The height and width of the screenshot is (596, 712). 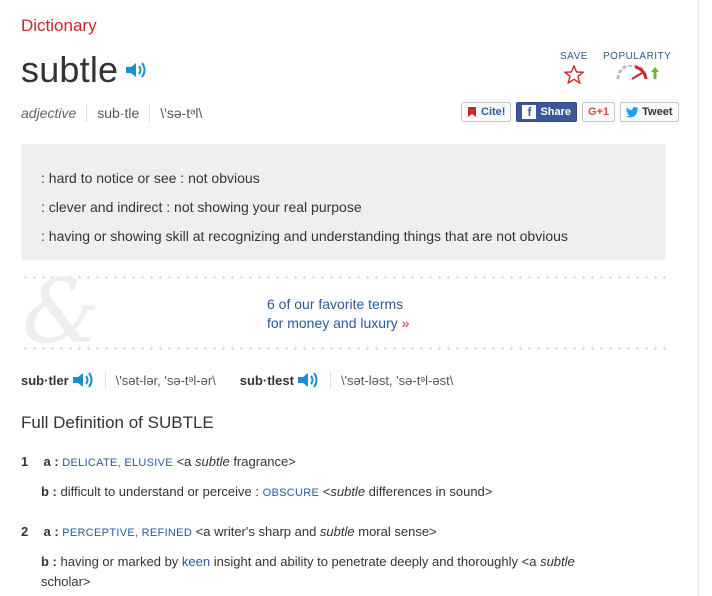 I want to click on bookmark-icon, so click(x=472, y=112).